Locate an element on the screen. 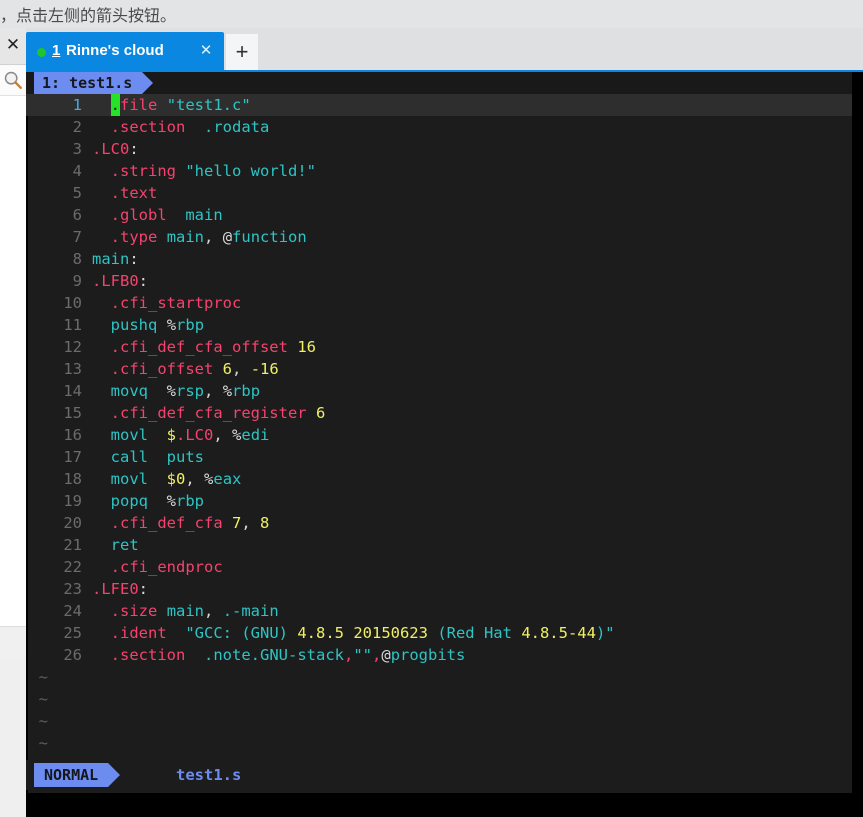  code-token: "test1.c" is located at coordinates (208, 105).